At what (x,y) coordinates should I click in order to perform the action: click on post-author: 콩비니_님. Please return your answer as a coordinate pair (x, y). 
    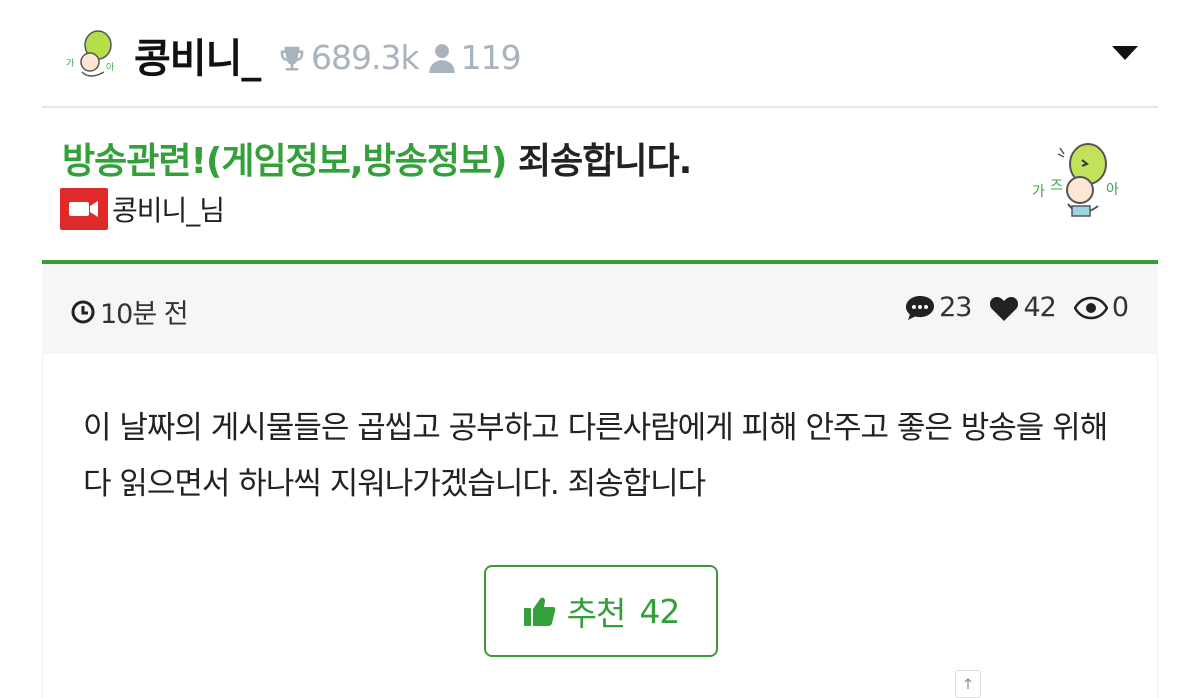
    Looking at the image, I should click on (142, 209).